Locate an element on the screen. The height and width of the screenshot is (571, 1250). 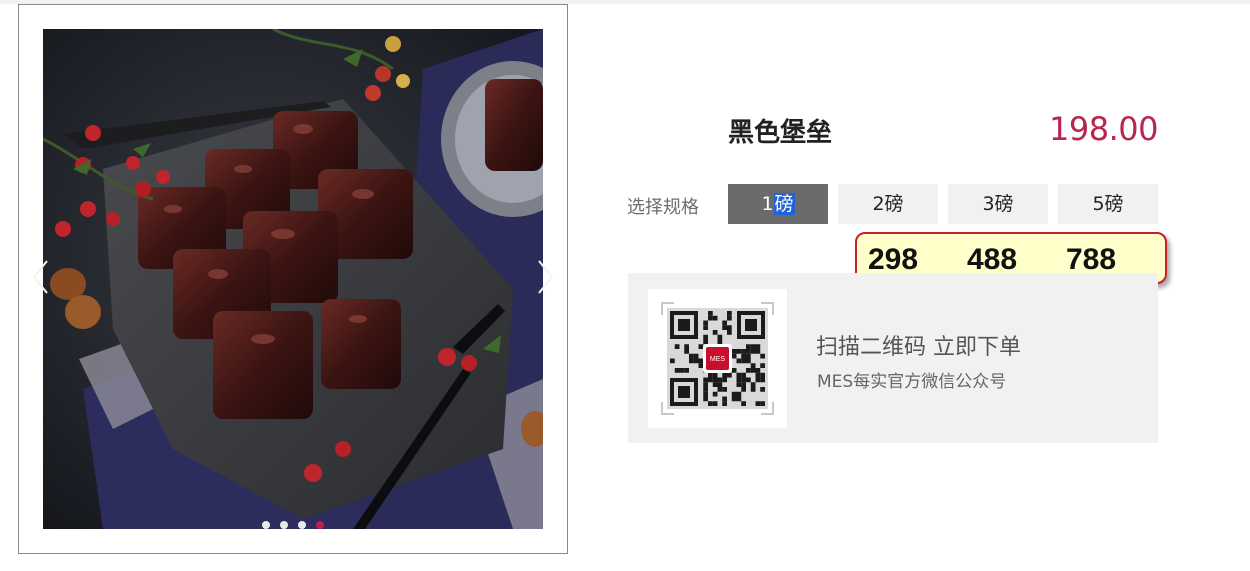
chevron-left-icon is located at coordinates (40, 277).